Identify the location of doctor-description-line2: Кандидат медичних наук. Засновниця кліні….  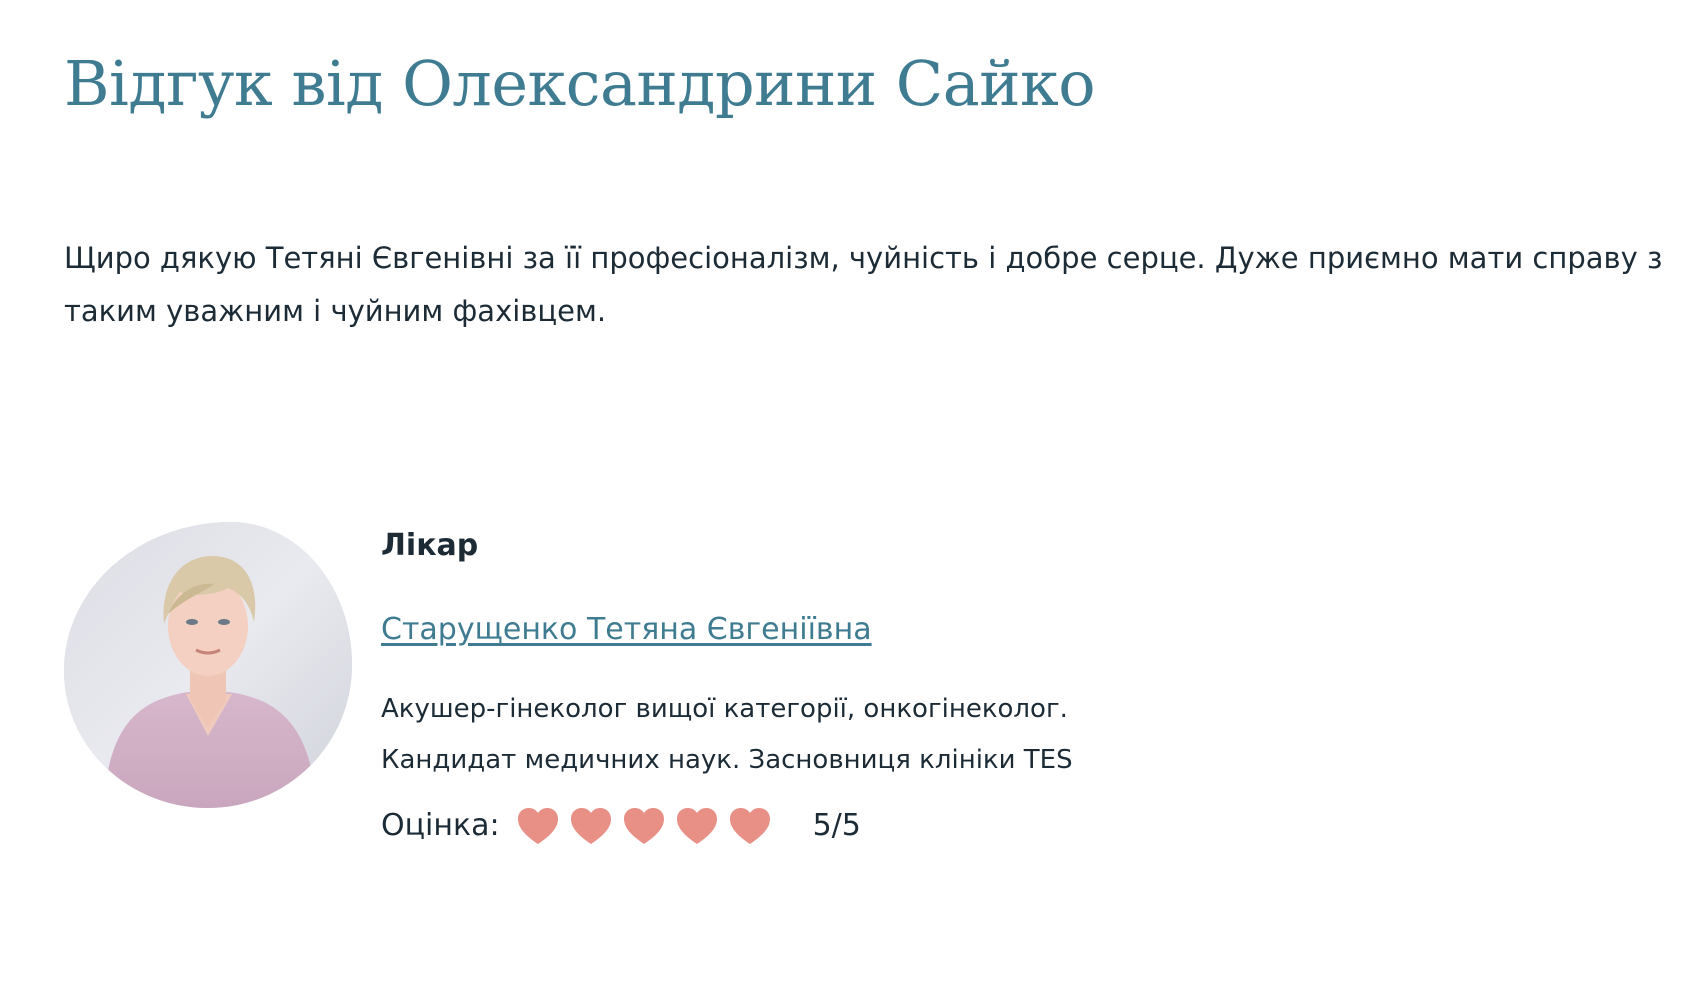
(727, 760).